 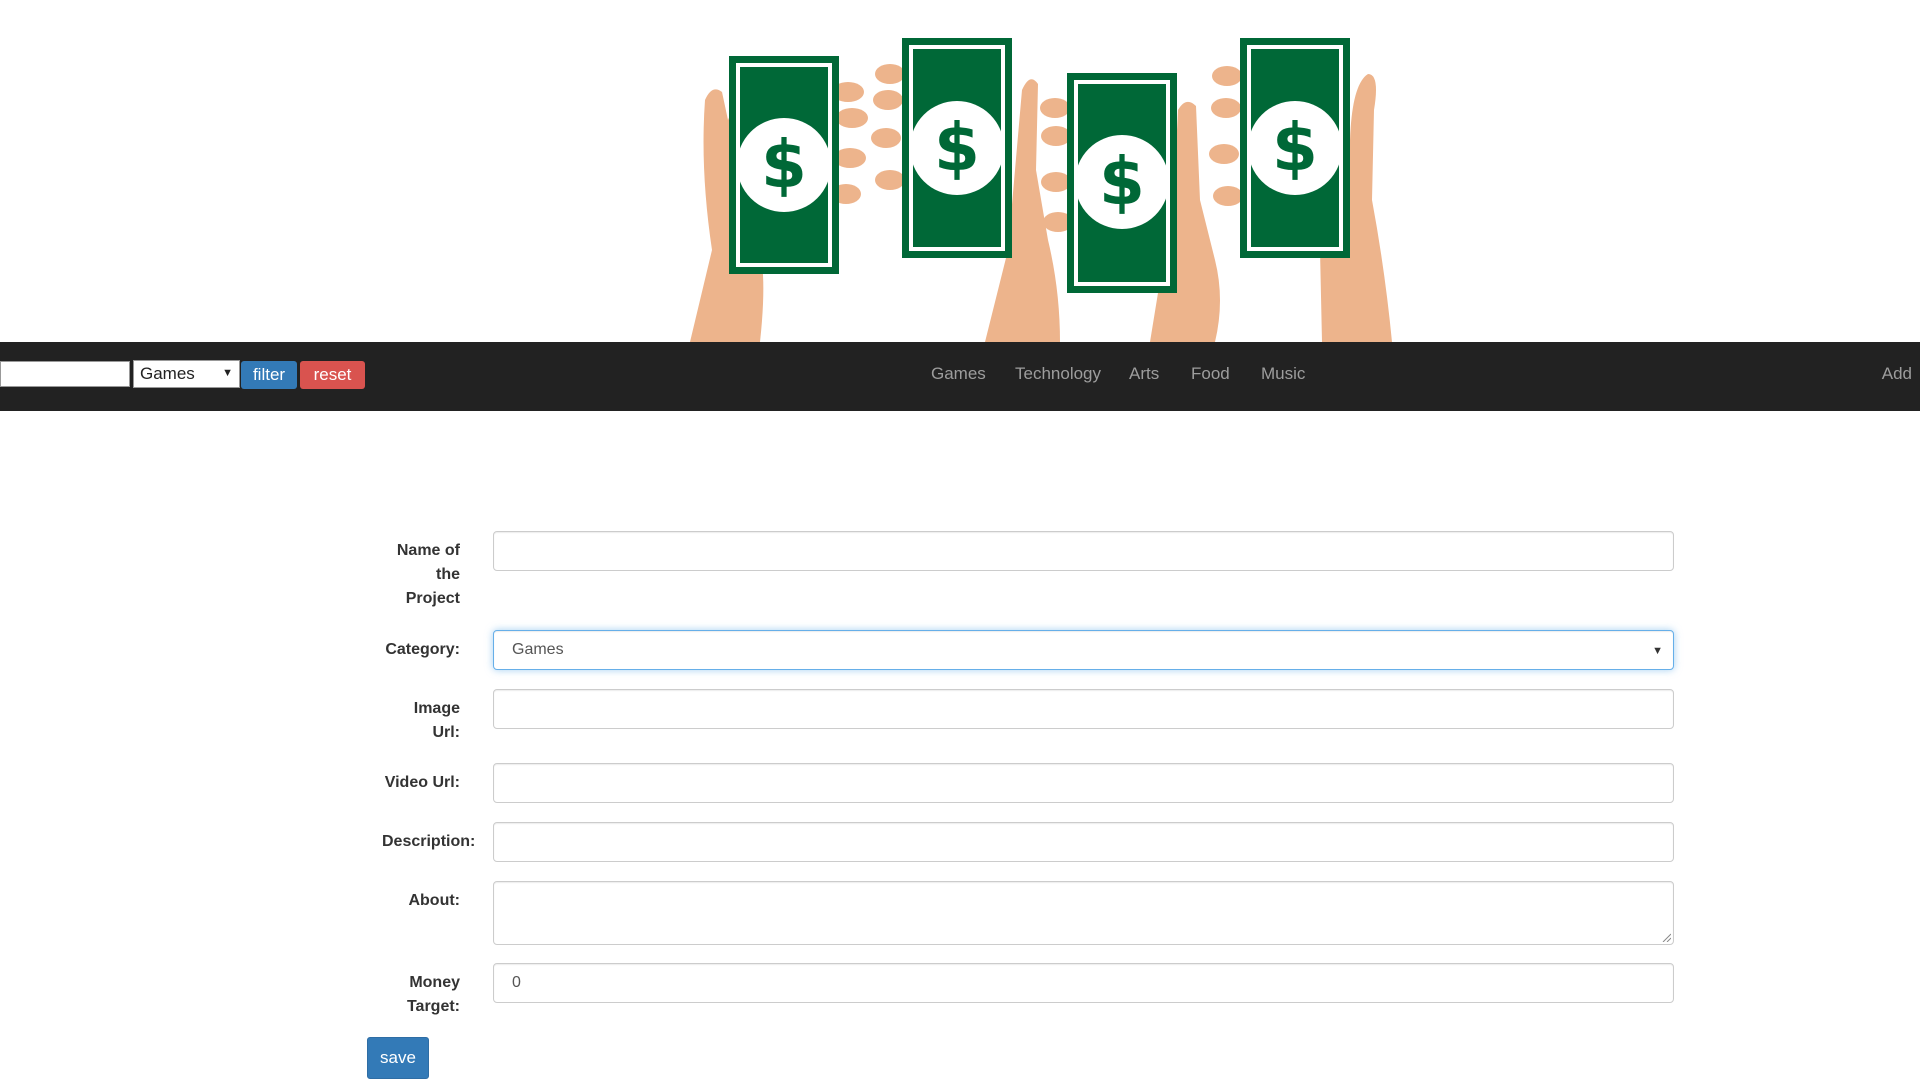 What do you see at coordinates (1083, 650) in the screenshot?
I see `category-select: Games ▼` at bounding box center [1083, 650].